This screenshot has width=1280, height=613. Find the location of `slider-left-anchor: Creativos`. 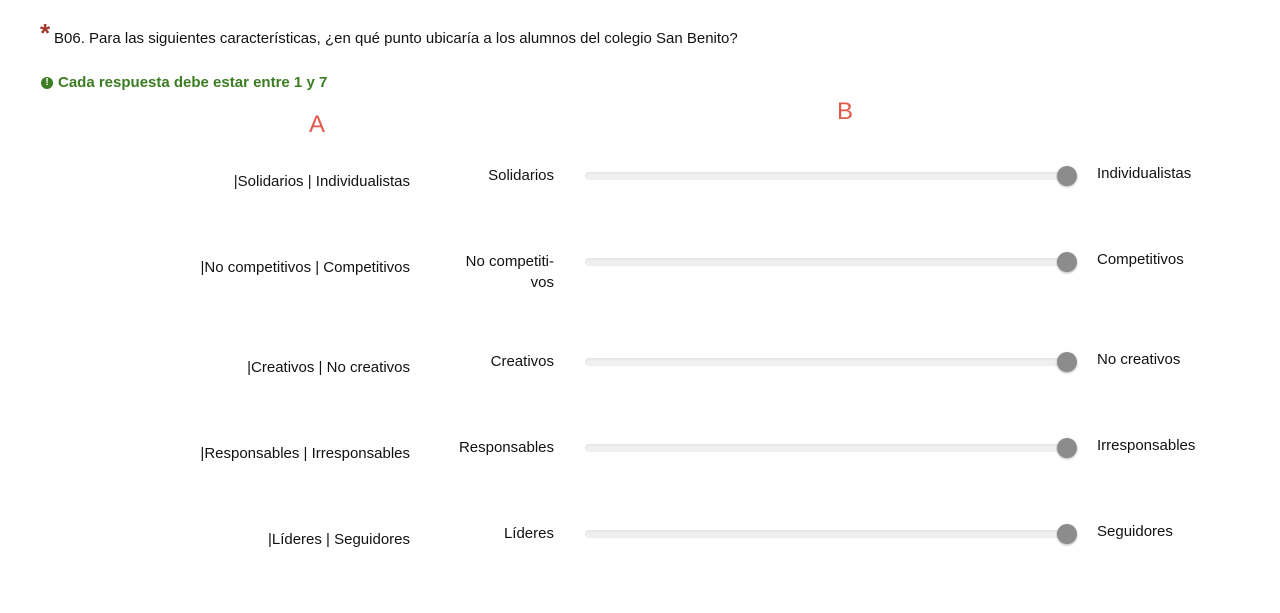

slider-left-anchor: Creativos is located at coordinates (522, 361).